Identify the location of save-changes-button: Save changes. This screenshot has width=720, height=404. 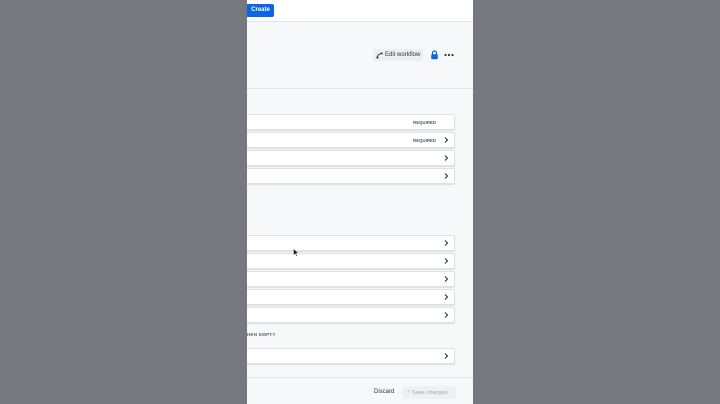
(429, 392).